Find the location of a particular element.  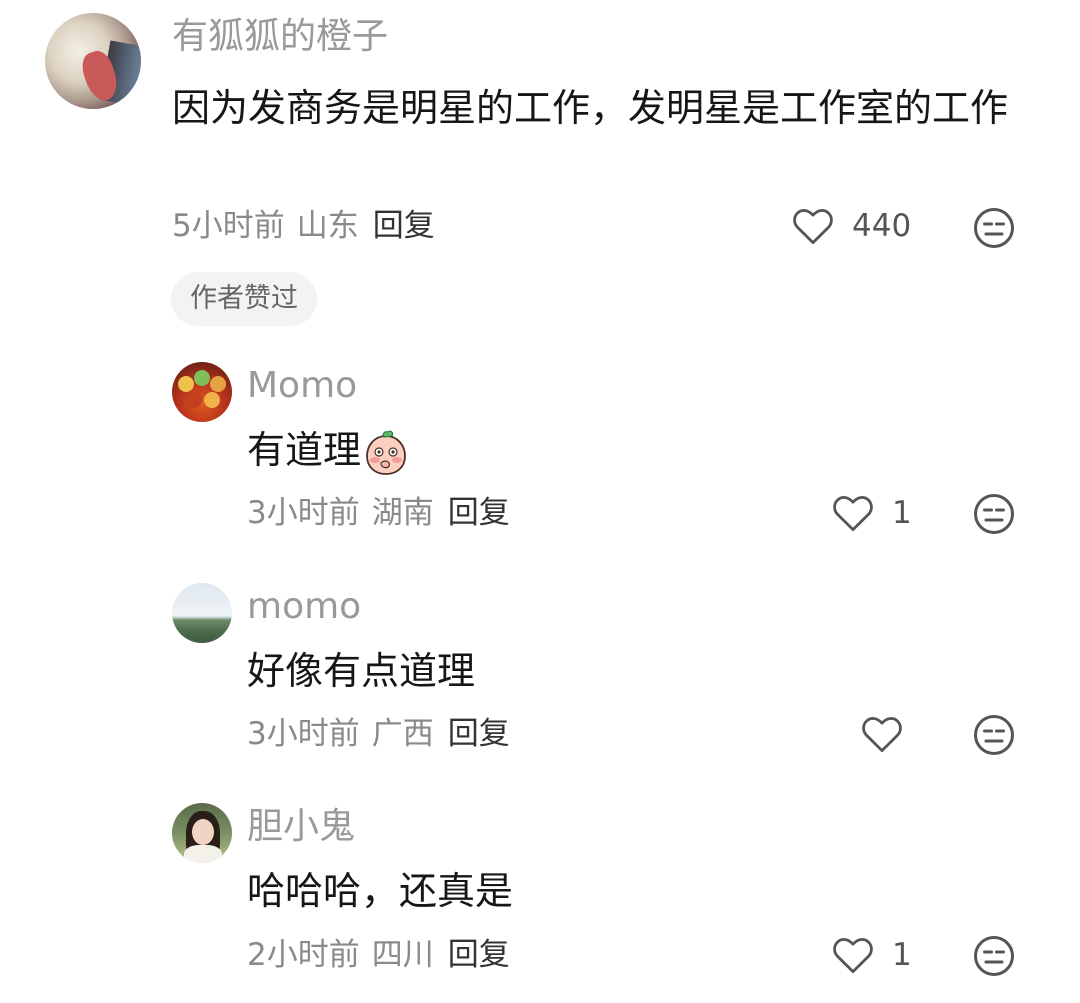

comment-meta: 3小时前 广西 回复 is located at coordinates (384, 734).